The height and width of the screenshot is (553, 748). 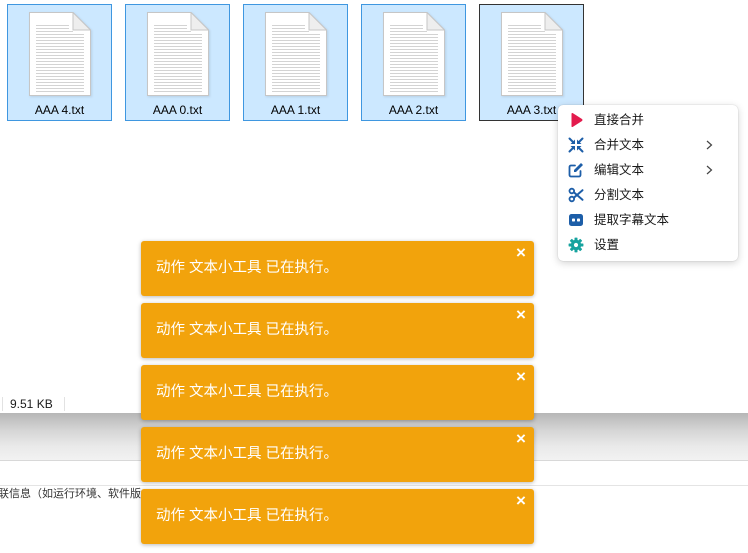 What do you see at coordinates (619, 145) in the screenshot?
I see `menu-item-label: 合并文本` at bounding box center [619, 145].